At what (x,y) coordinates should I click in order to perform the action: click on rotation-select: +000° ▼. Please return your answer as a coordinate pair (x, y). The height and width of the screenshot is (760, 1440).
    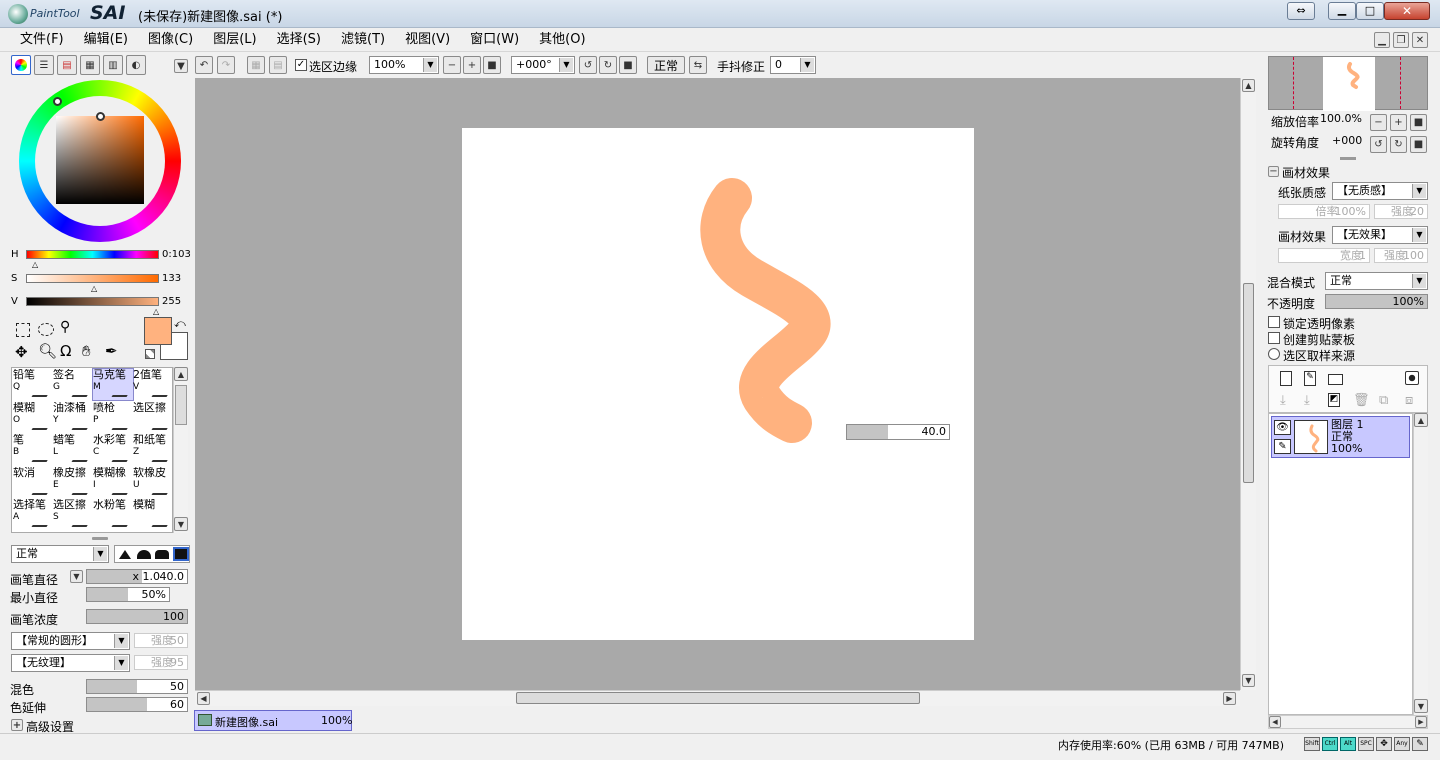
    Looking at the image, I should click on (543, 65).